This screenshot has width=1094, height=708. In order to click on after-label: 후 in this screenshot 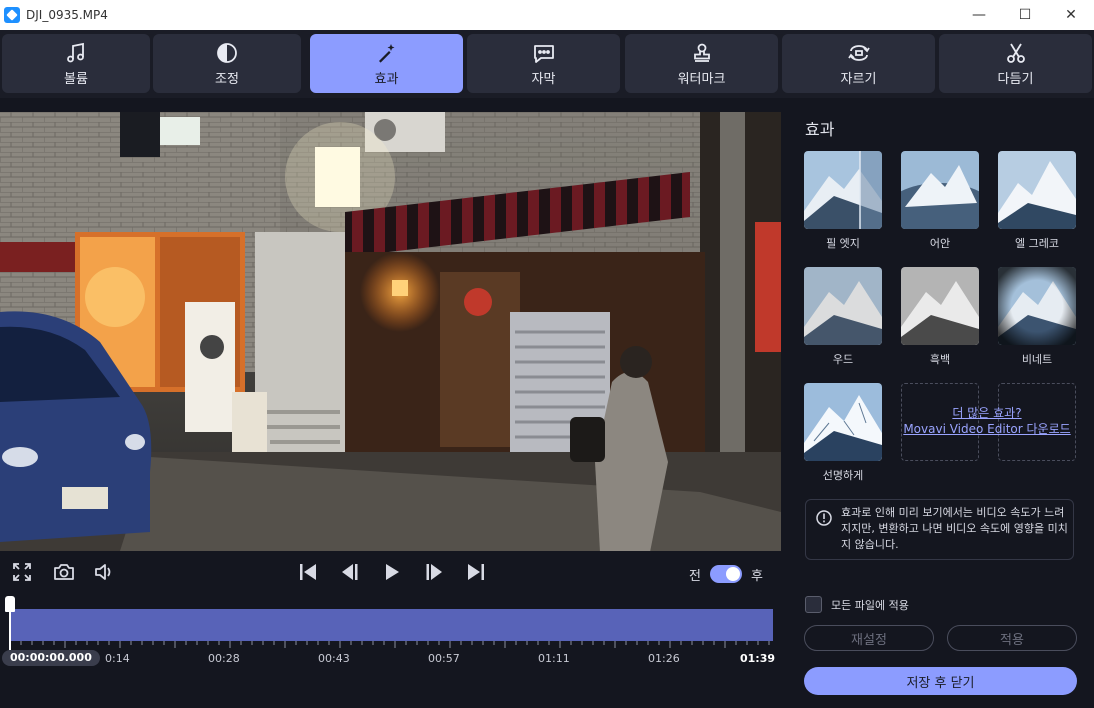, I will do `click(757, 576)`.